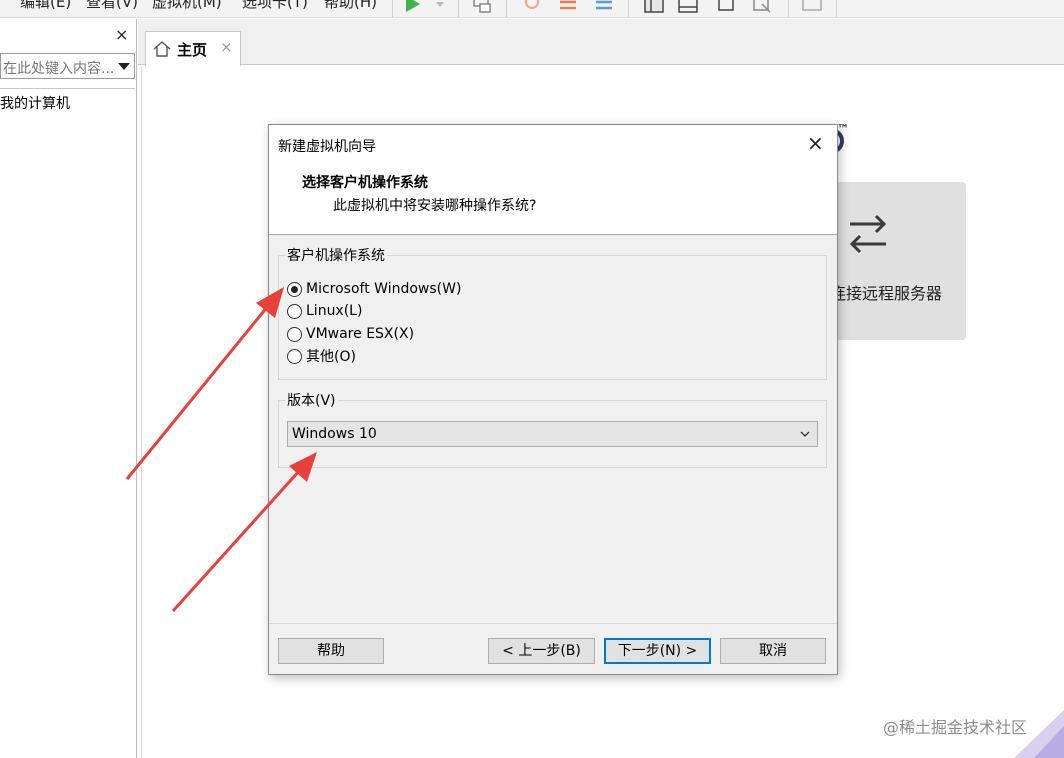  Describe the element at coordinates (843, 129) in the screenshot. I see `trademark-mark: ™` at that location.